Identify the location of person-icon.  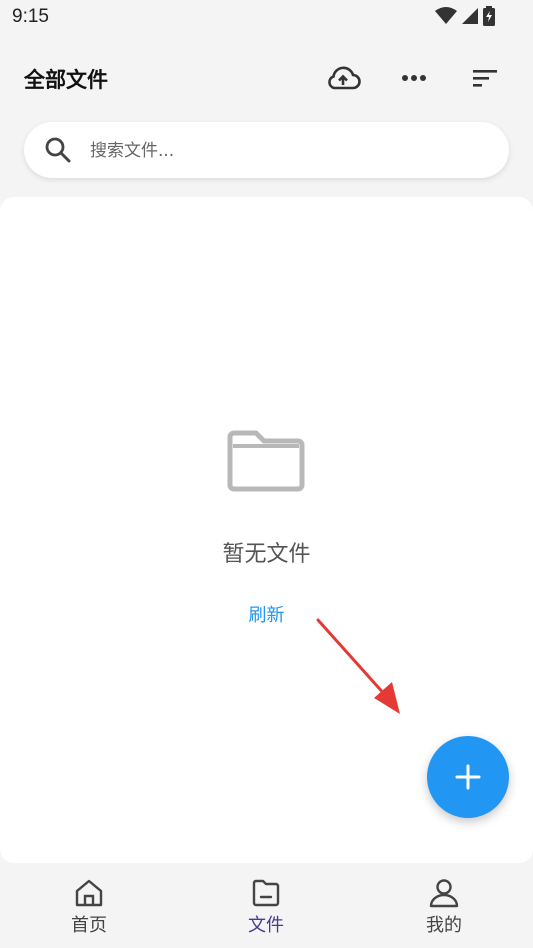
(444, 893).